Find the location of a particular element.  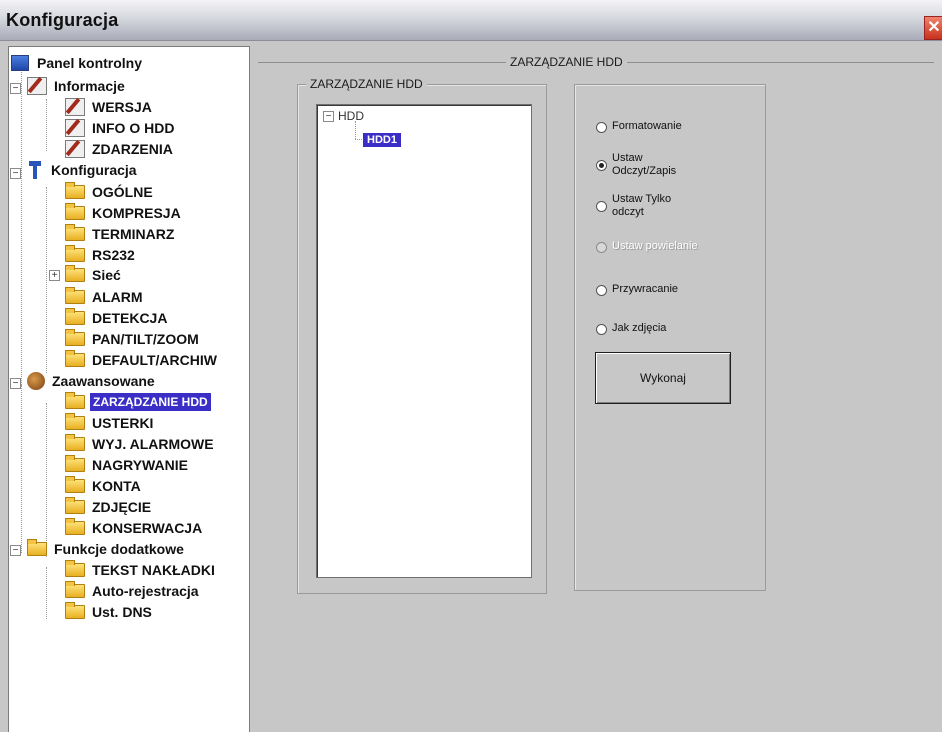

tree-item-rs232: RS232 is located at coordinates (101, 255).